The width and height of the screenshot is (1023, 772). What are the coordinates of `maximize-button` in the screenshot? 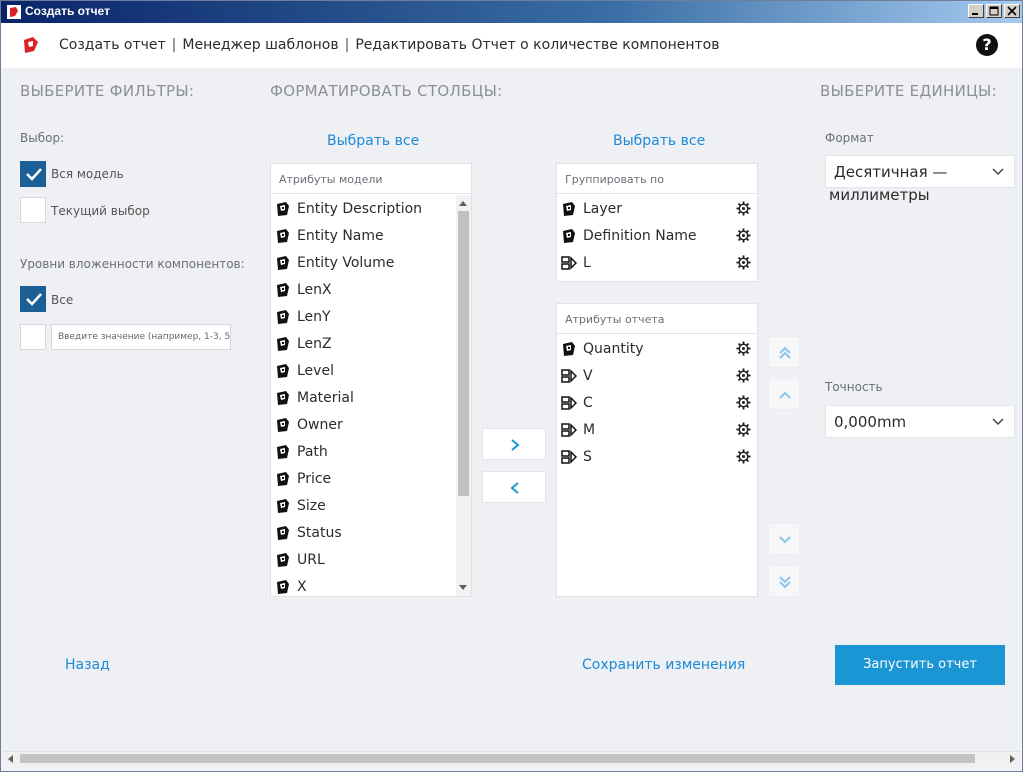 It's located at (994, 11).